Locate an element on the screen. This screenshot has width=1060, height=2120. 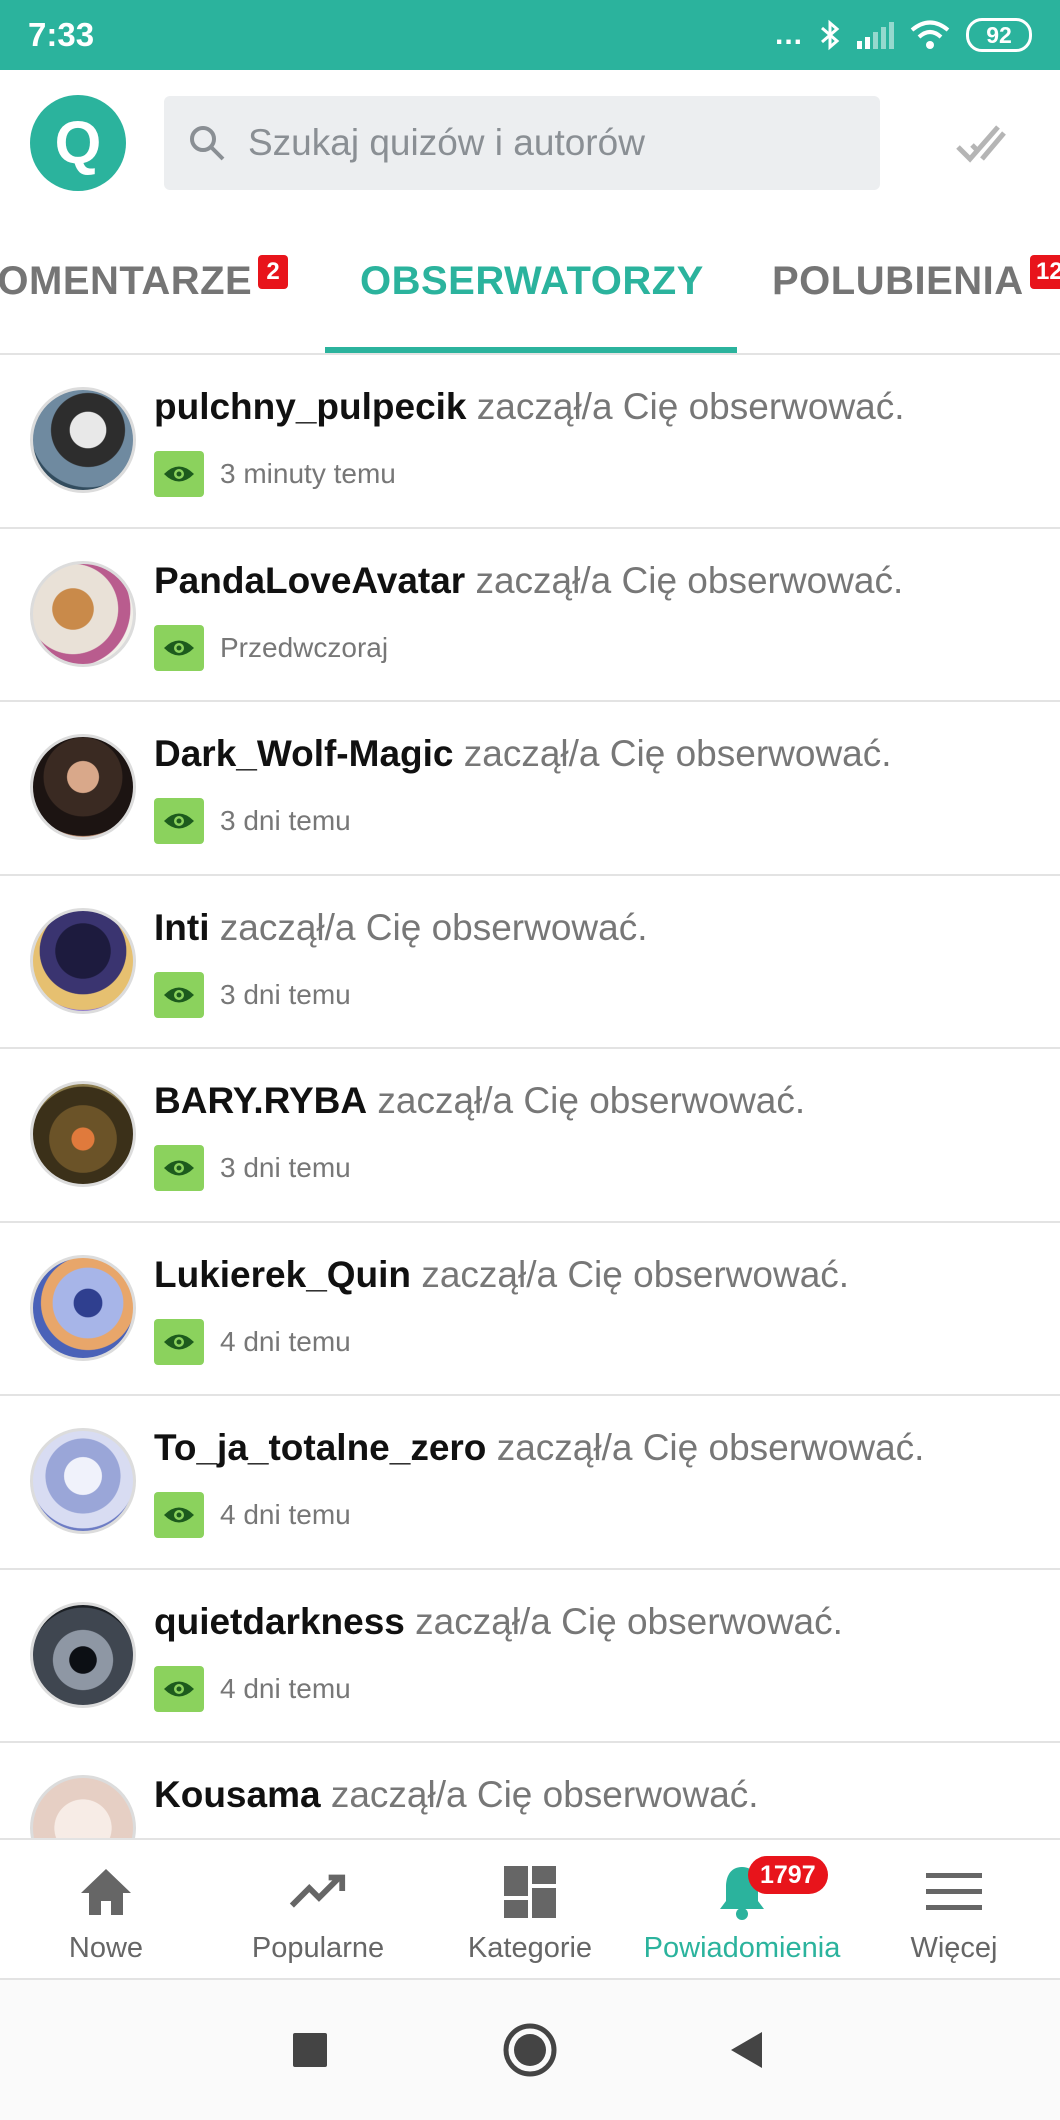
bluetooth-icon is located at coordinates (830, 35).